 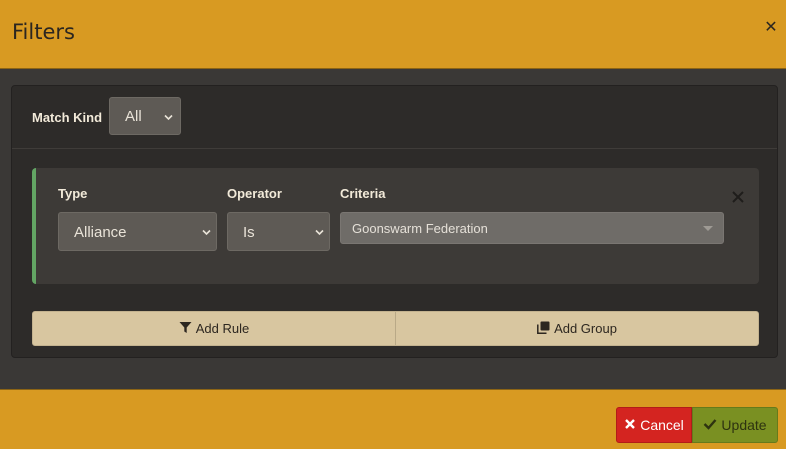 I want to click on add-rule-button: Add Rule, so click(x=214, y=328).